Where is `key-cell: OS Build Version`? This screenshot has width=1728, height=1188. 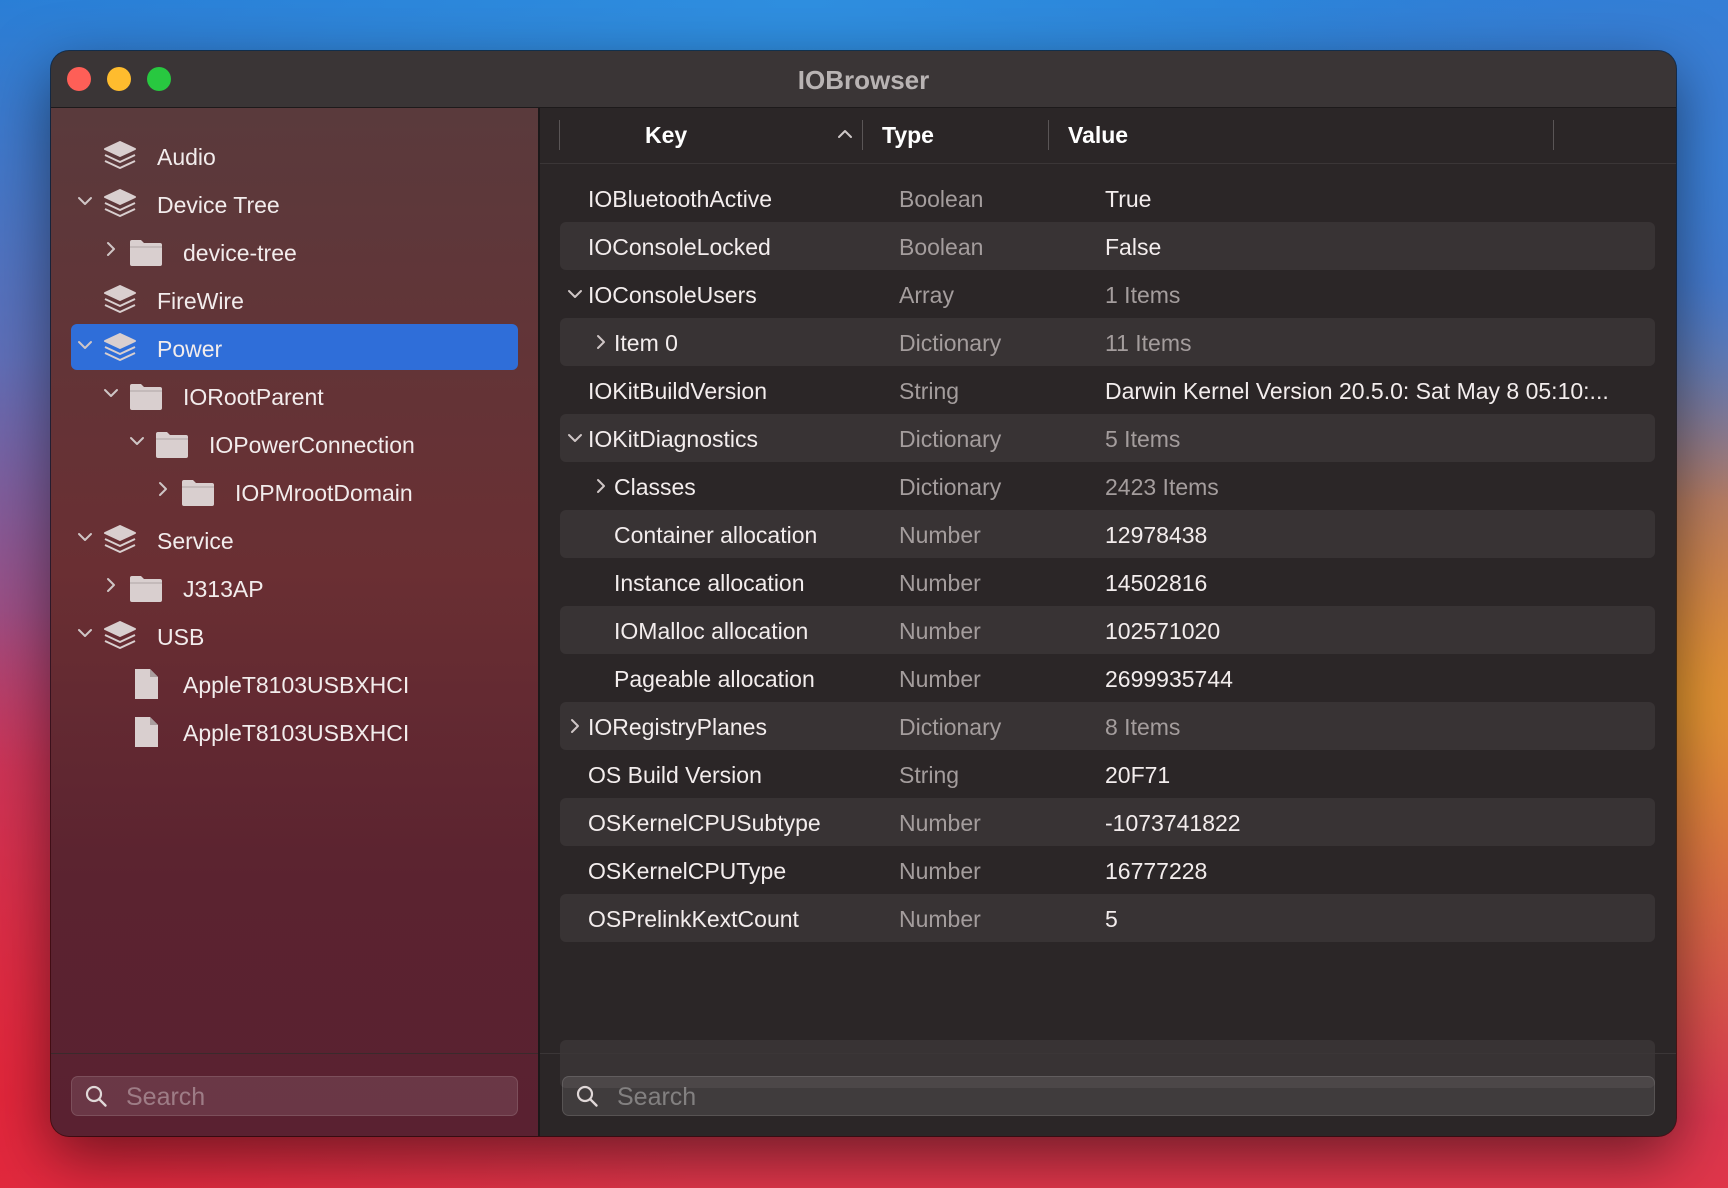 key-cell: OS Build Version is located at coordinates (675, 775).